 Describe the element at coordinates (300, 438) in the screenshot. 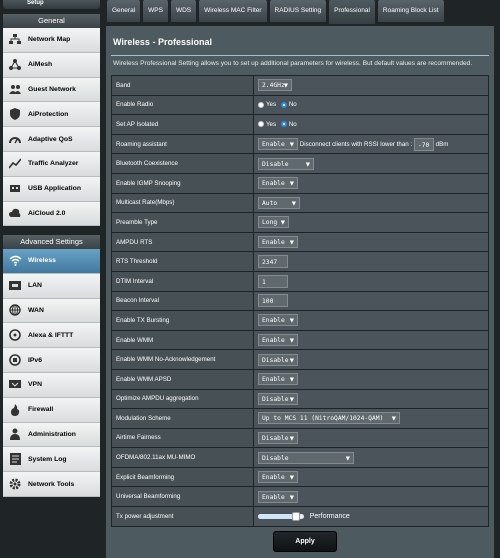

I see `row-airtime-fairness: Airtime Fairness Disable ▼` at that location.